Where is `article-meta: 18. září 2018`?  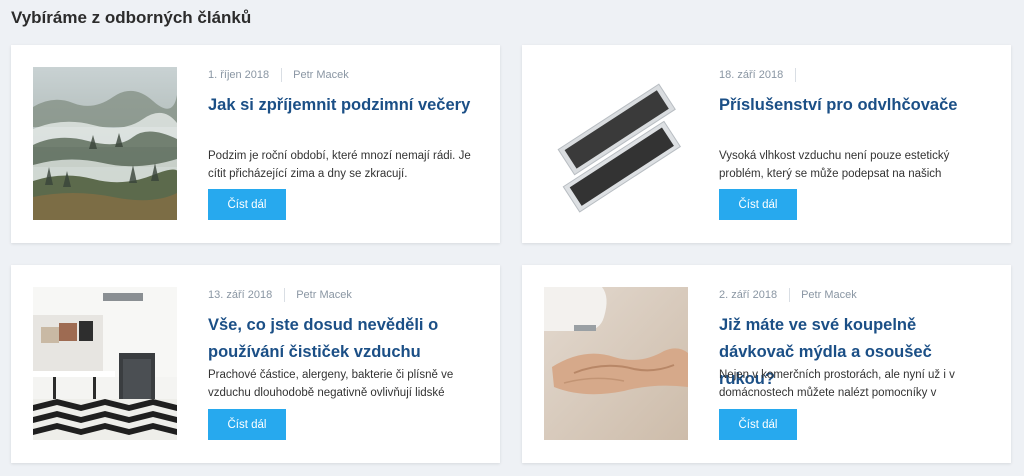
article-meta: 18. září 2018 is located at coordinates (763, 75).